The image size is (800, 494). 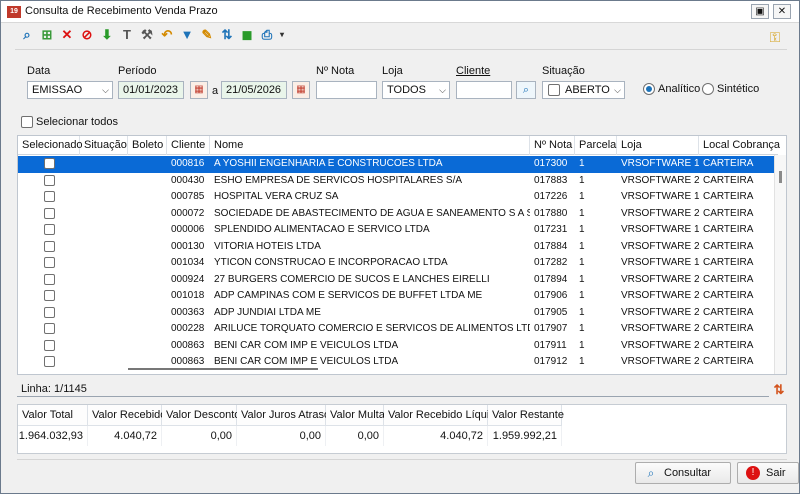 I want to click on print-icon: ⎙, so click(x=267, y=35).